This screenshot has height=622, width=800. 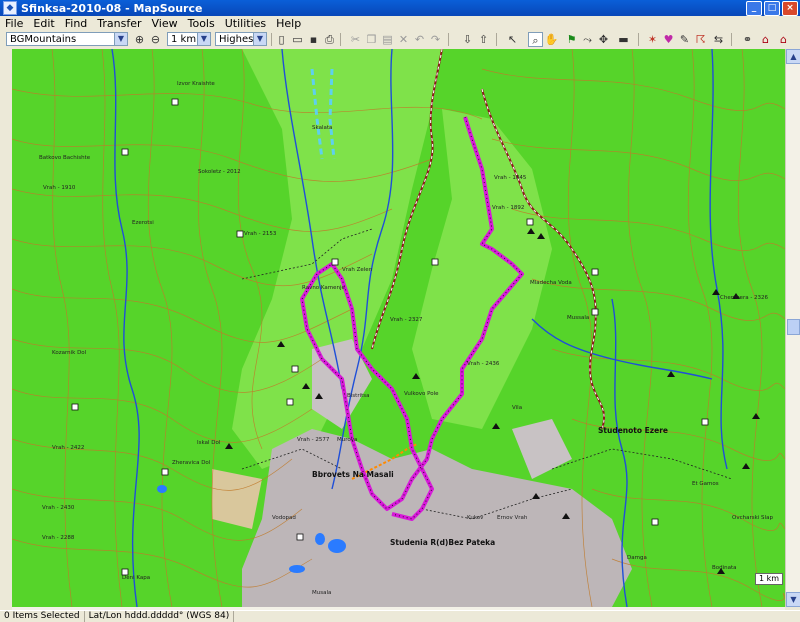 I want to click on map-label: Ezerotsi, so click(x=143, y=223).